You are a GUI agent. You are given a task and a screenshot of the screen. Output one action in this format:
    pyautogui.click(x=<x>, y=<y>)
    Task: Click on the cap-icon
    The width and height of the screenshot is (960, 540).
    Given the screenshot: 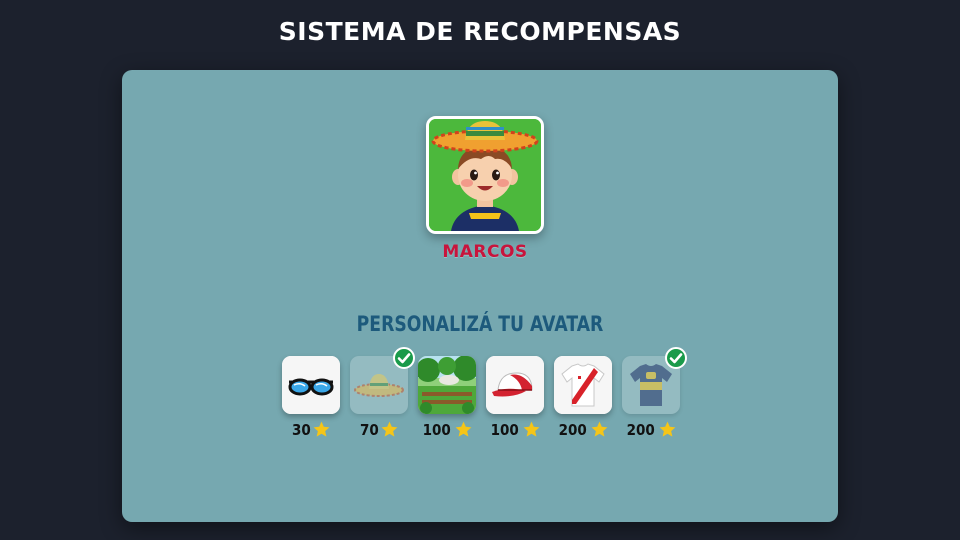 What is the action you would take?
    pyautogui.click(x=515, y=385)
    